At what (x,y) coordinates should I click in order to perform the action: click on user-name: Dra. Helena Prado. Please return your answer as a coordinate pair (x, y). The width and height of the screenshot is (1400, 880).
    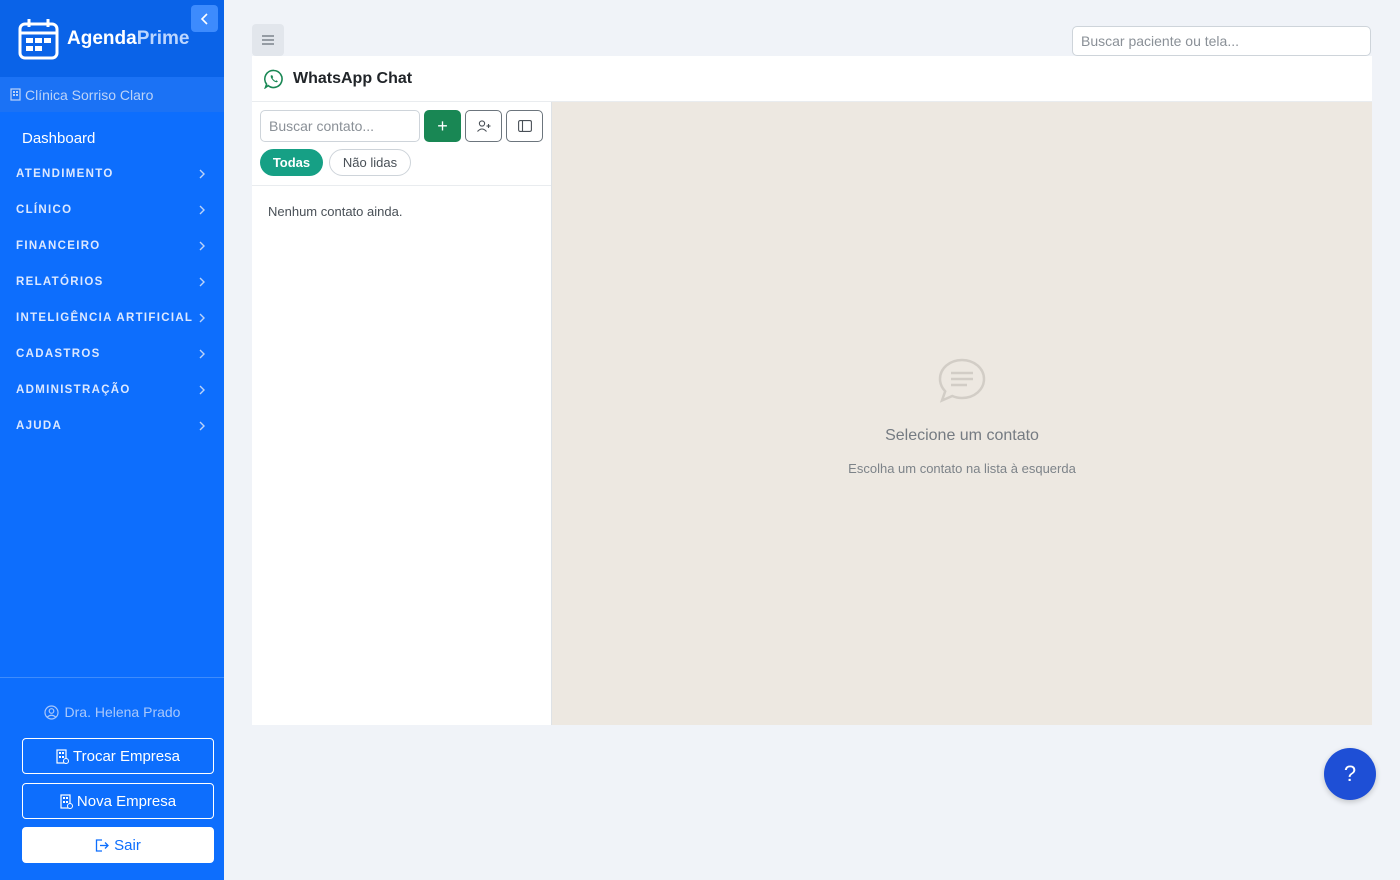
    Looking at the image, I should click on (122, 712).